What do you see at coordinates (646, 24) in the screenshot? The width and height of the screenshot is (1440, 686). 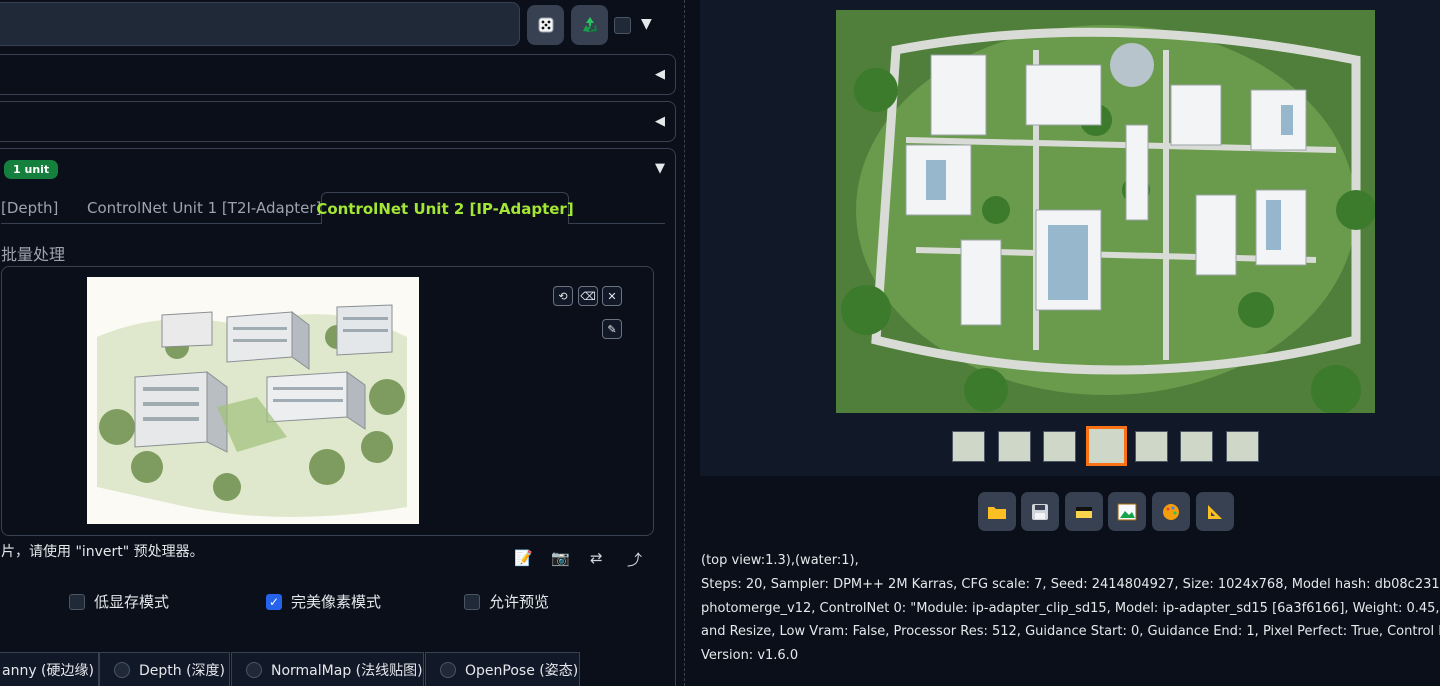 I see `dropdown-arrow-icon: ▼` at bounding box center [646, 24].